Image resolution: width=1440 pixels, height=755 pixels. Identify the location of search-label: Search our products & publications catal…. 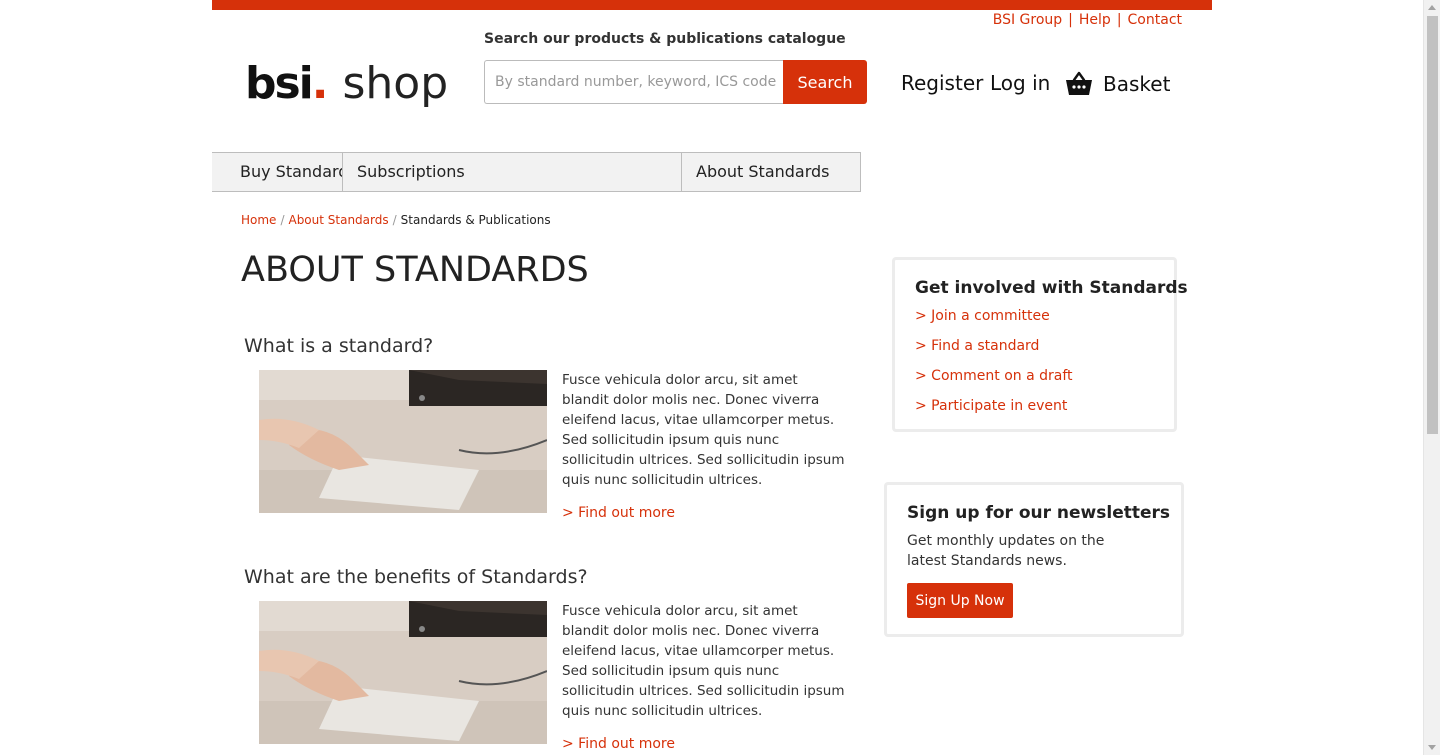
(665, 39).